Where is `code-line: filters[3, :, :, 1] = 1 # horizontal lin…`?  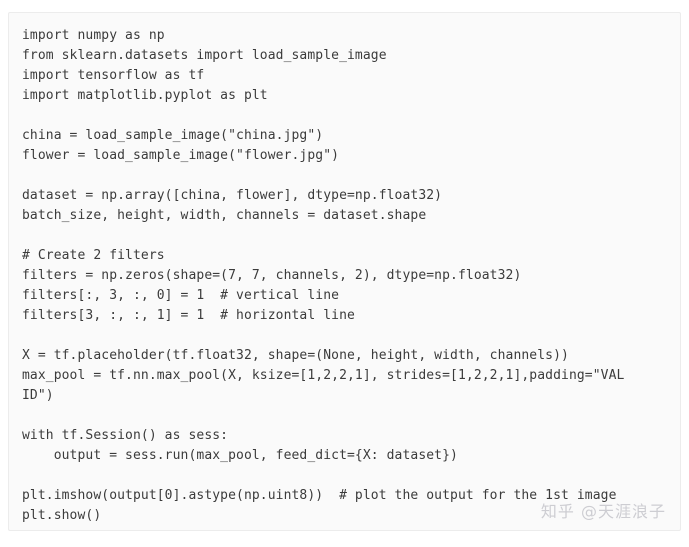 code-line: filters[3, :, :, 1] = 1 # horizontal lin… is located at coordinates (188, 315).